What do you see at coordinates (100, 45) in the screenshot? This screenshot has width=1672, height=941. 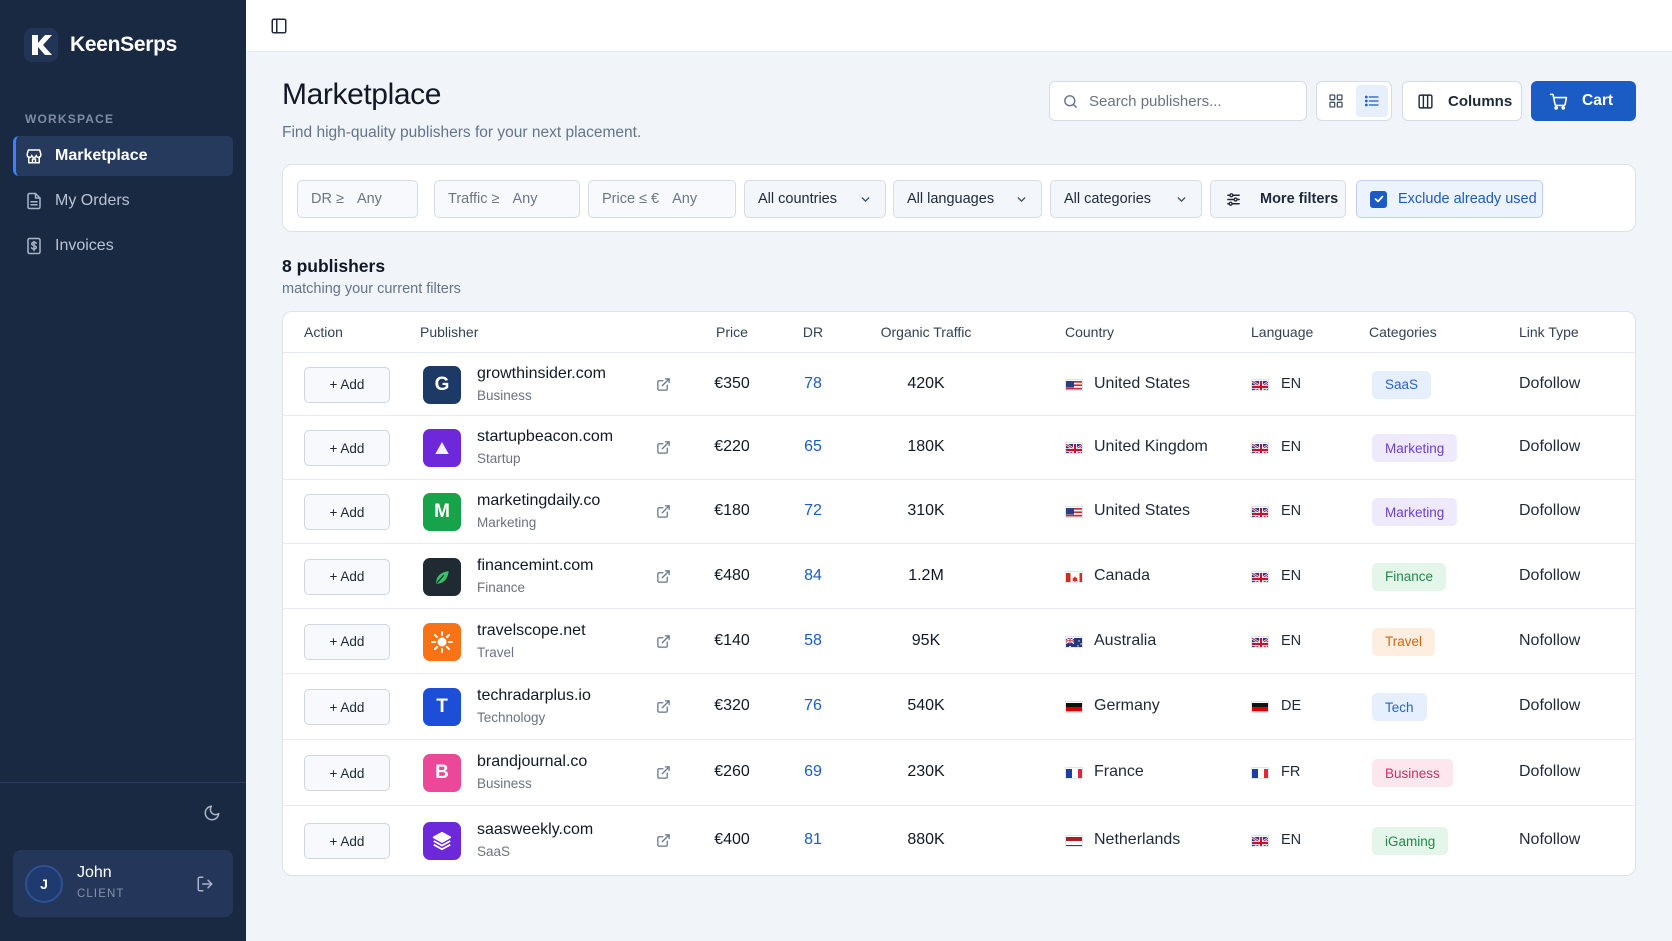 I see `brand: KeenSerps` at bounding box center [100, 45].